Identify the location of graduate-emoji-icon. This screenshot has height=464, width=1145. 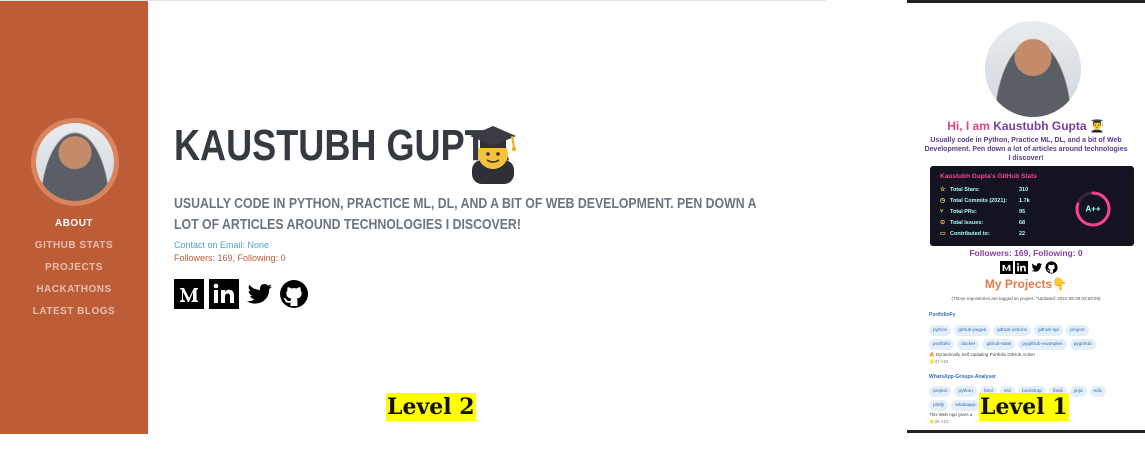
(493, 155).